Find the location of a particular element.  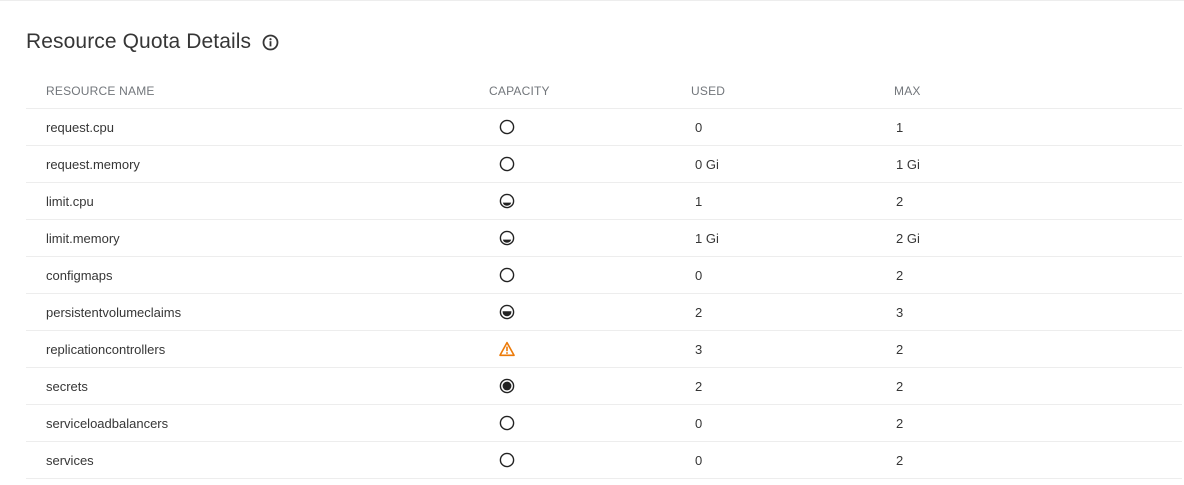

resource-name-cell: secrets is located at coordinates (67, 386).